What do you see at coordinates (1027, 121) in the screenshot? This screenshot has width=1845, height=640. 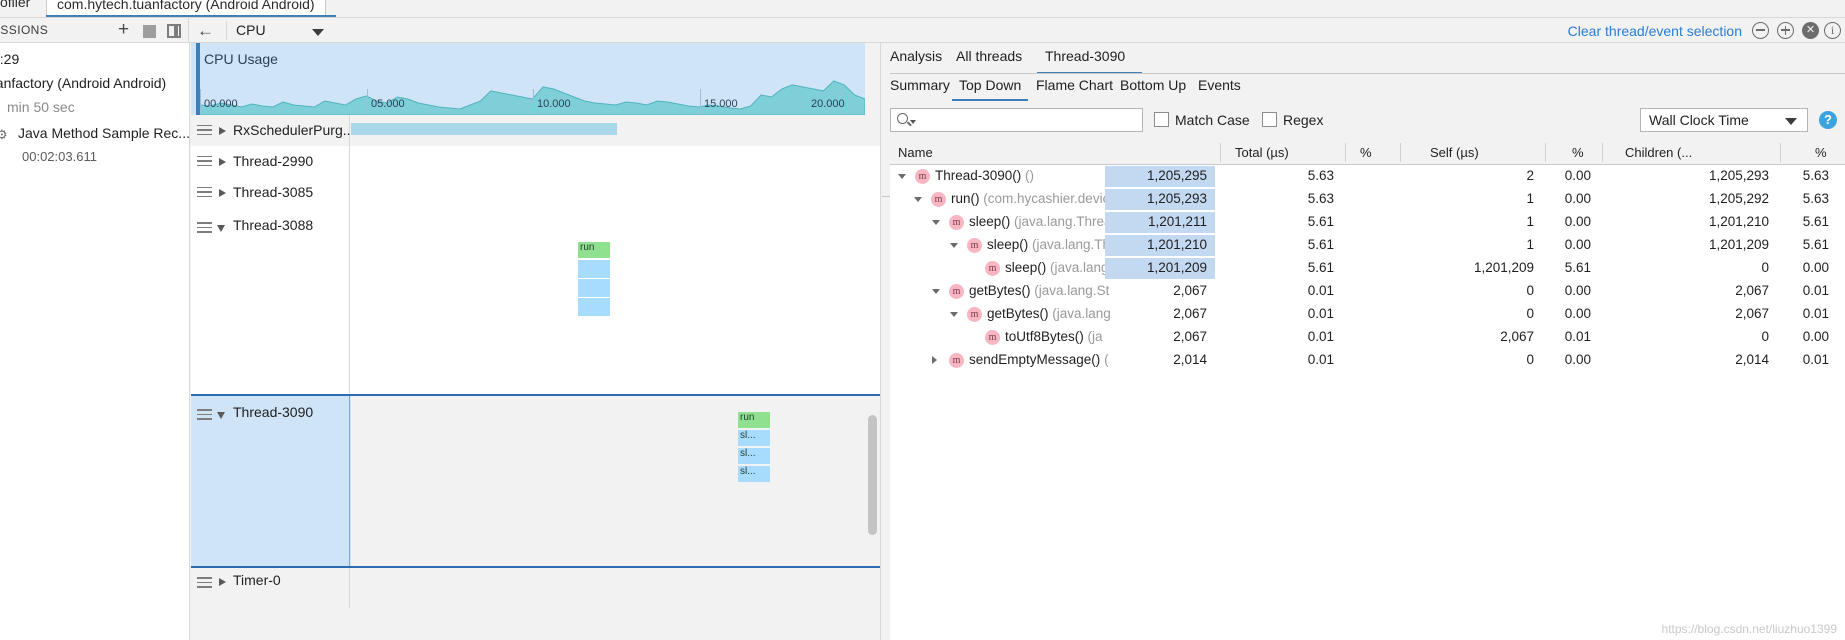 I see `search-input` at bounding box center [1027, 121].